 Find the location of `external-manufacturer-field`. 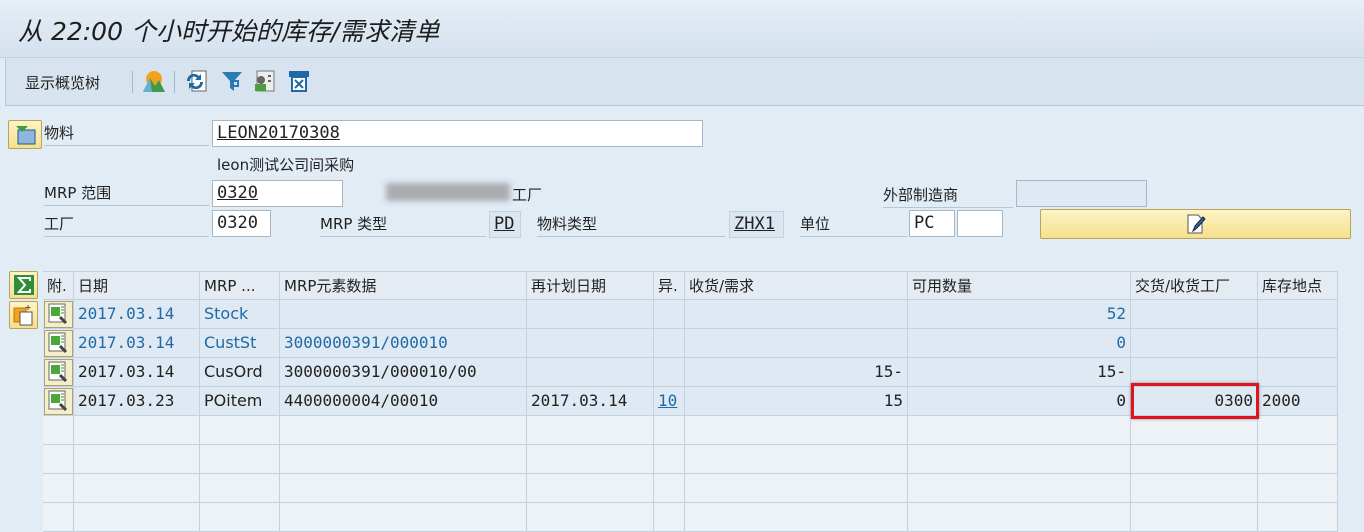

external-manufacturer-field is located at coordinates (1081, 193).